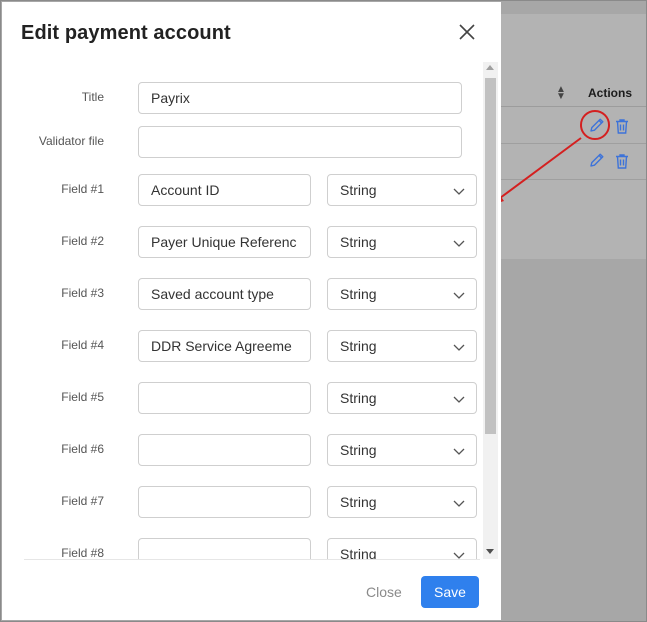  What do you see at coordinates (82, 189) in the screenshot?
I see `field-label: Field #1` at bounding box center [82, 189].